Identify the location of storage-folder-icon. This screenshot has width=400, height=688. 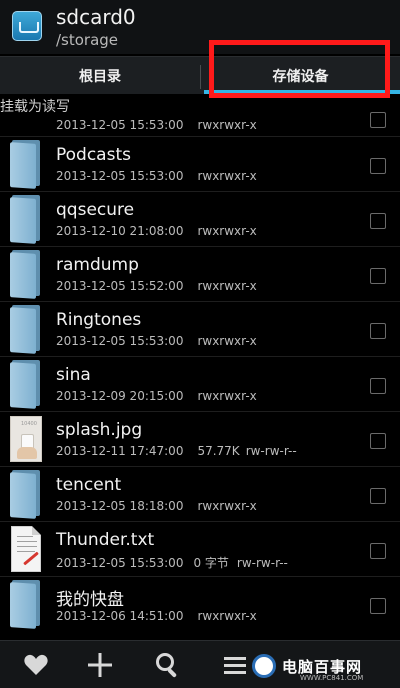
(27, 26).